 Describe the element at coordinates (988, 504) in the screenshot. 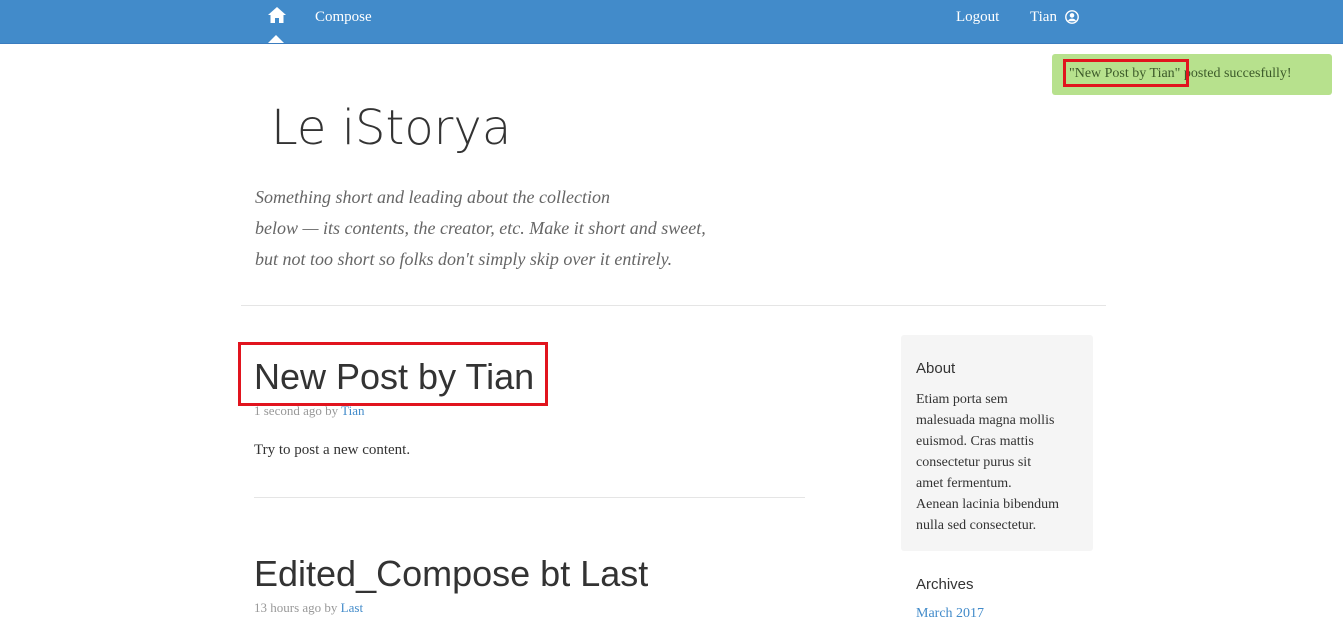

I see `about-line: Aenean lacinia bibendum` at that location.